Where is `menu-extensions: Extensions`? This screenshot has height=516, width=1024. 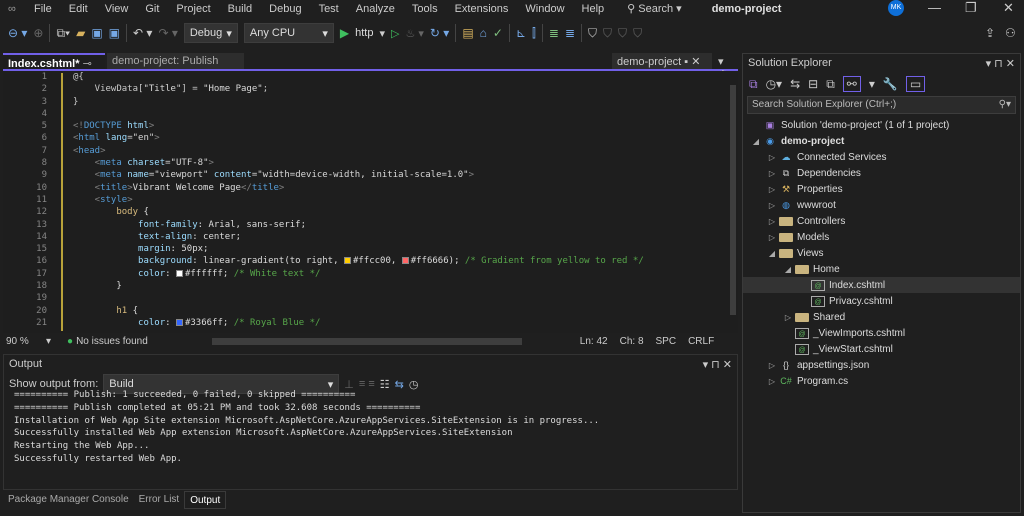
menu-extensions: Extensions is located at coordinates (482, 9).